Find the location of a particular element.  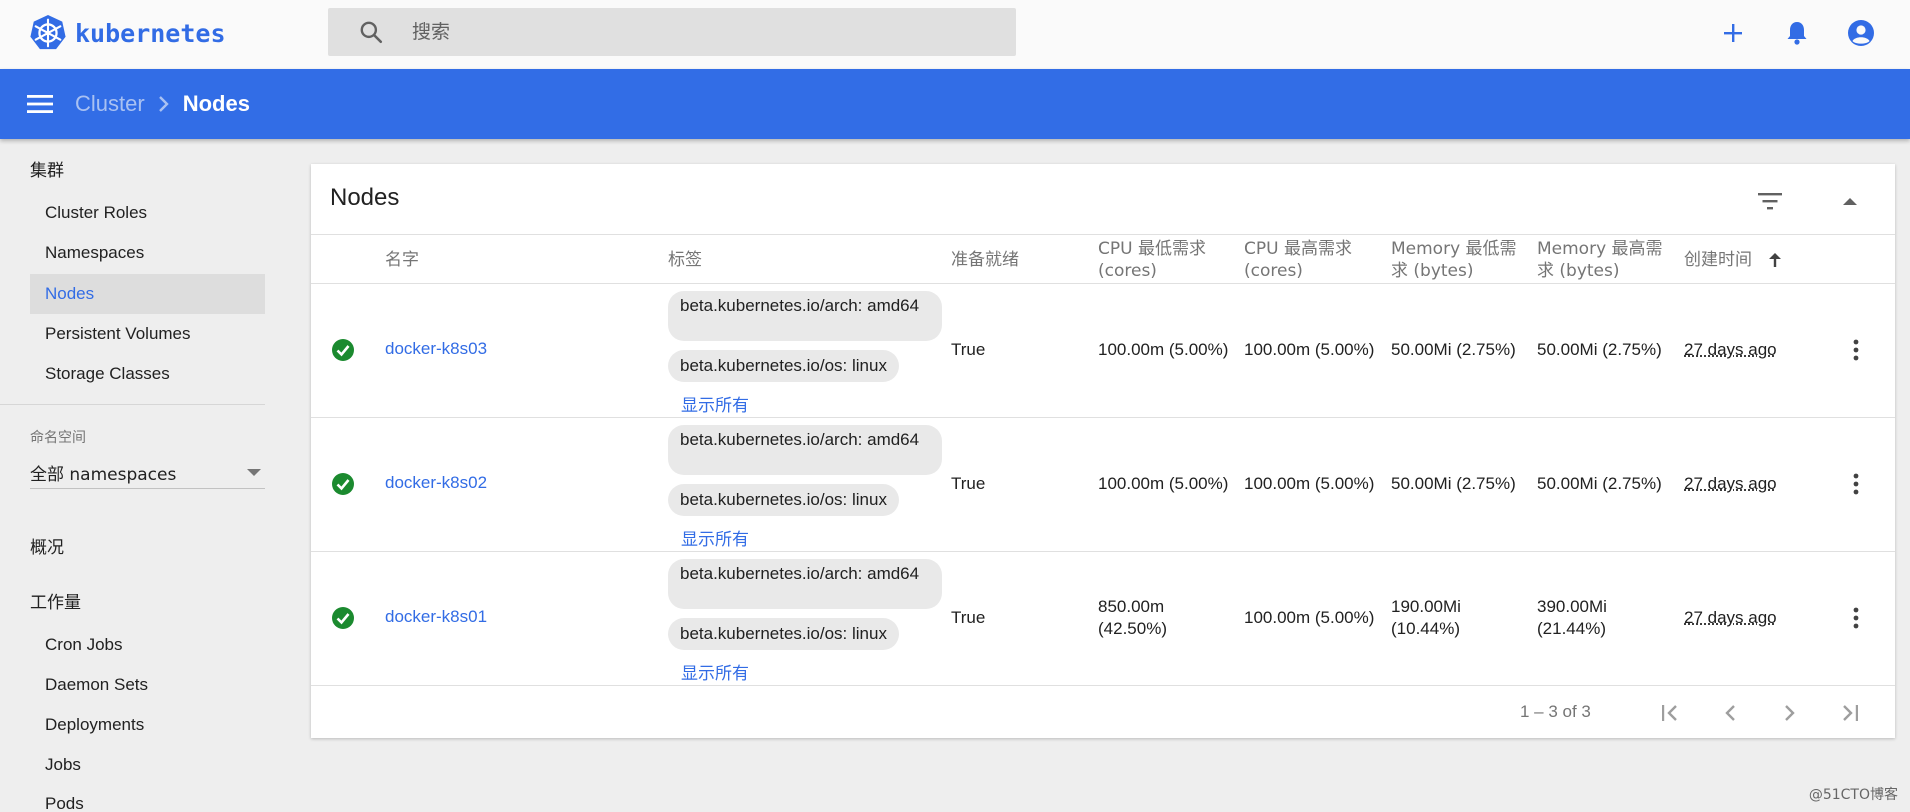

search-input is located at coordinates (692, 32).